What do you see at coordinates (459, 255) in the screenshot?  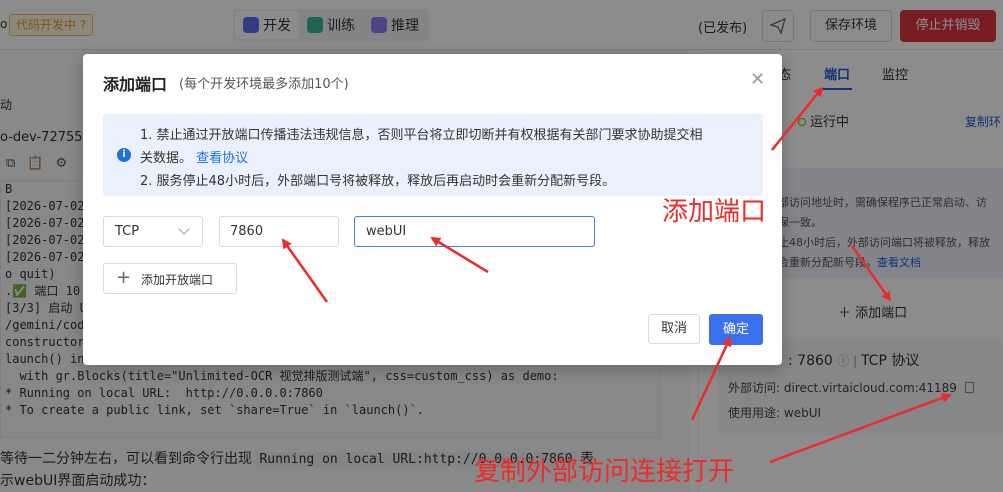 I see `arrow-to-usage-input` at bounding box center [459, 255].